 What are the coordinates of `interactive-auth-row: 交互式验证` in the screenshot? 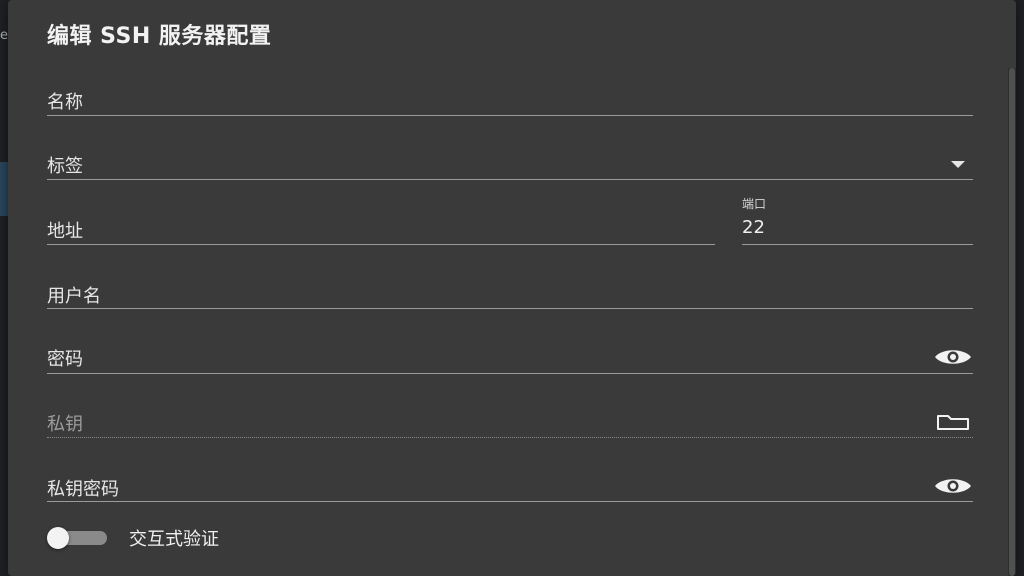 It's located at (133, 538).